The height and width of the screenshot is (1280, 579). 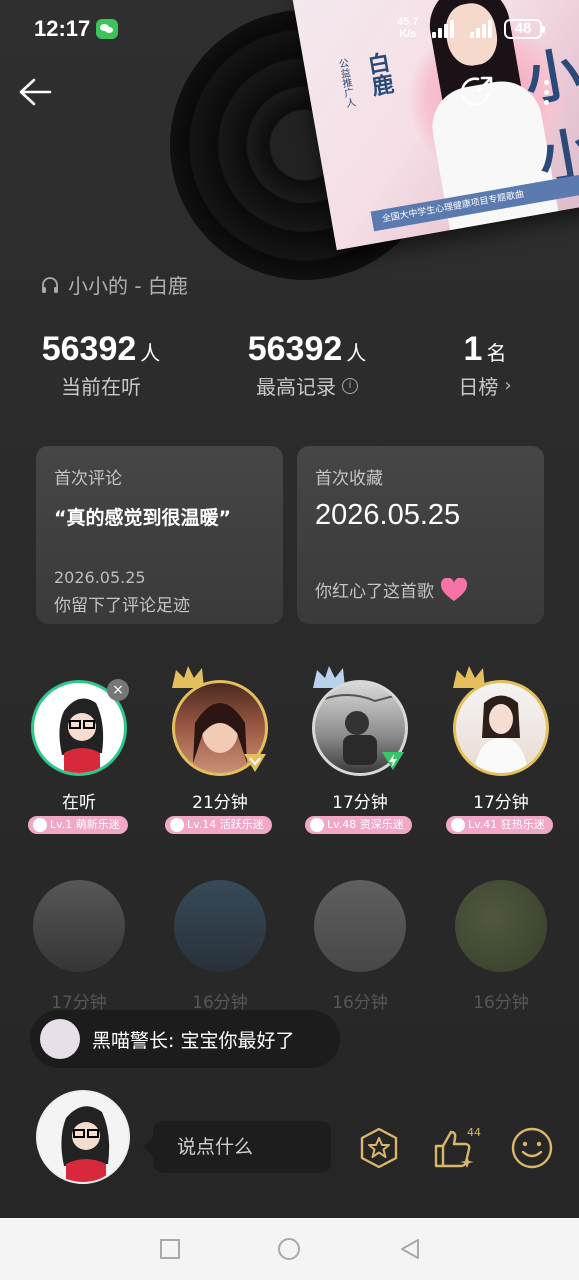 What do you see at coordinates (485, 365) in the screenshot?
I see `stat-daily-rank: 1名 日榜 ›` at bounding box center [485, 365].